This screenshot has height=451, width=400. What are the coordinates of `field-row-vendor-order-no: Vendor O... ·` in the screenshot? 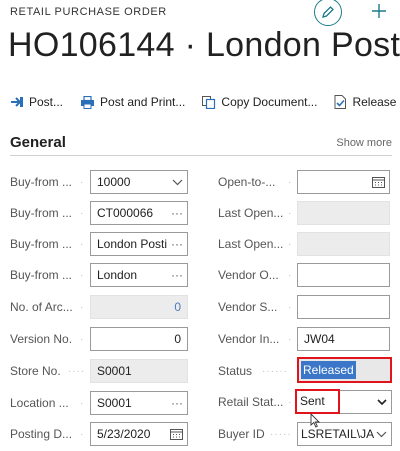 It's located at (308, 275).